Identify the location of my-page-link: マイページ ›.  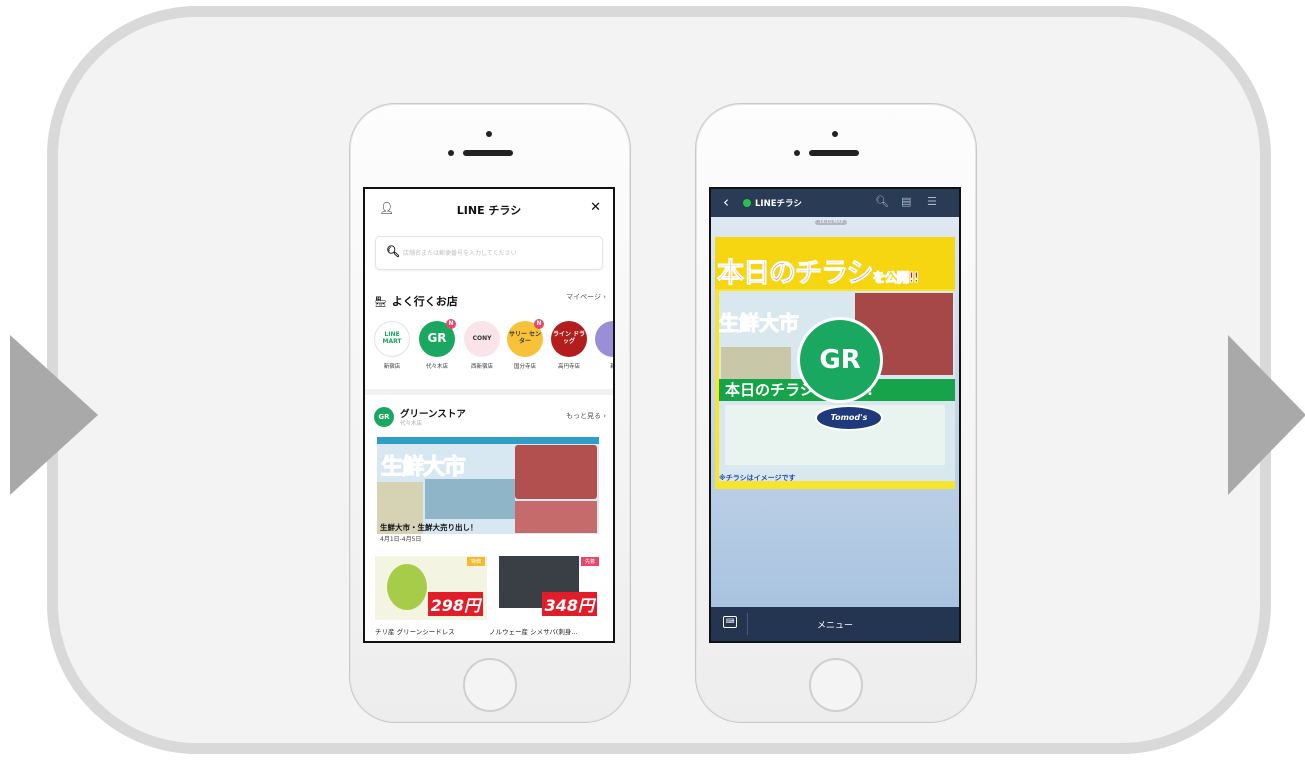
(586, 297).